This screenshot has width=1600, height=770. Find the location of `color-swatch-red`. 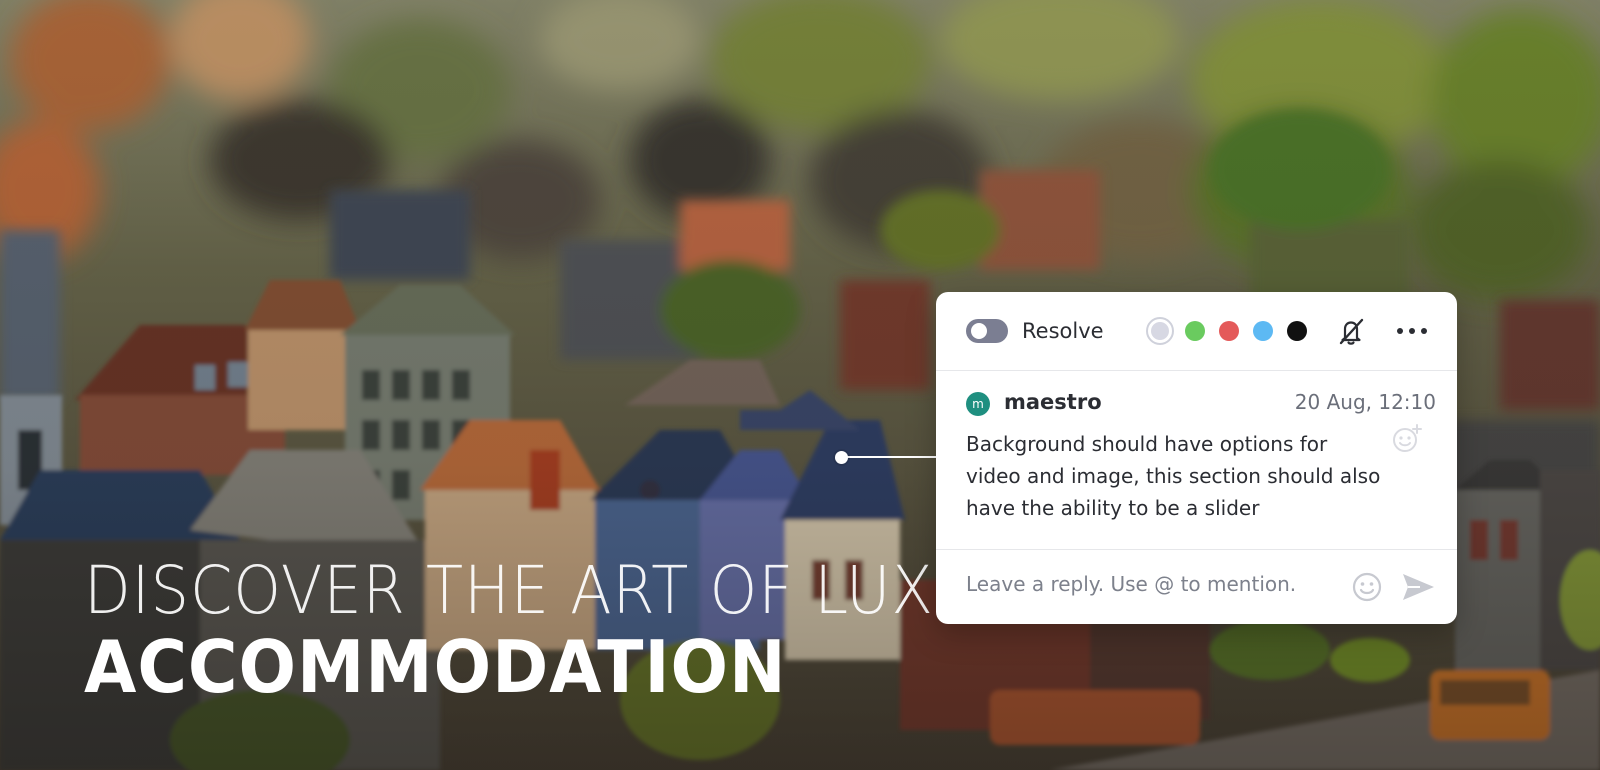

color-swatch-red is located at coordinates (1229, 331).